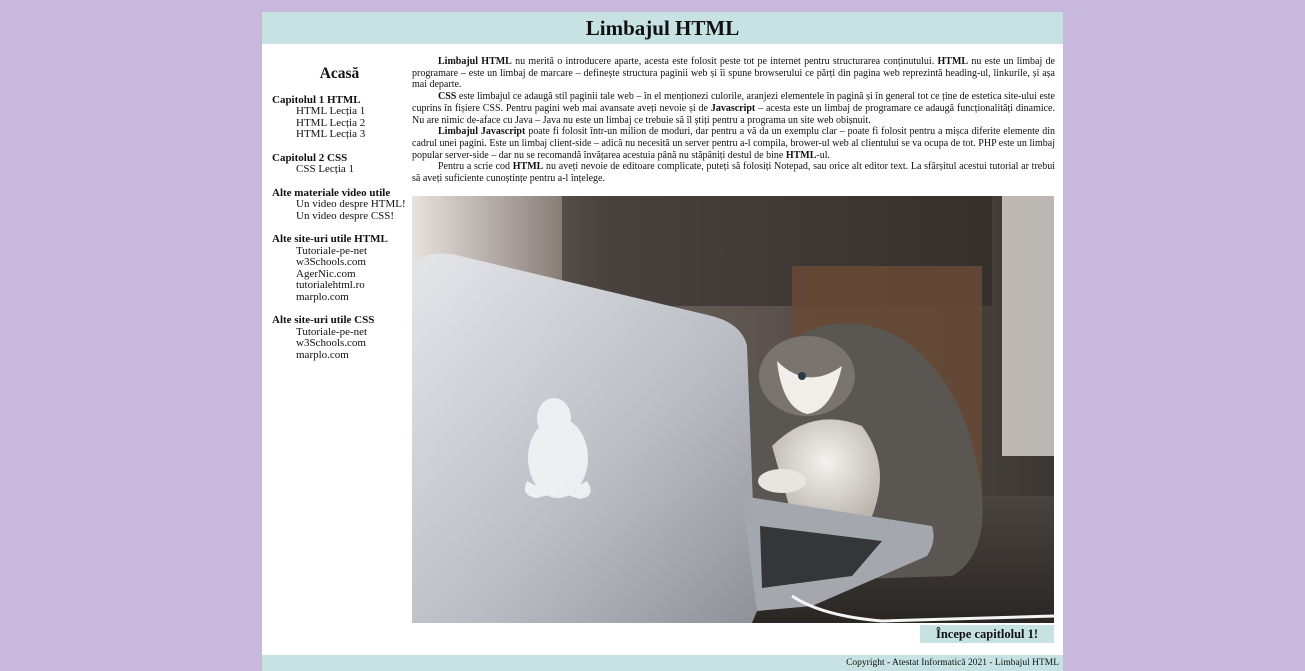  I want to click on page-title: Limbajul HTML, so click(662, 28).